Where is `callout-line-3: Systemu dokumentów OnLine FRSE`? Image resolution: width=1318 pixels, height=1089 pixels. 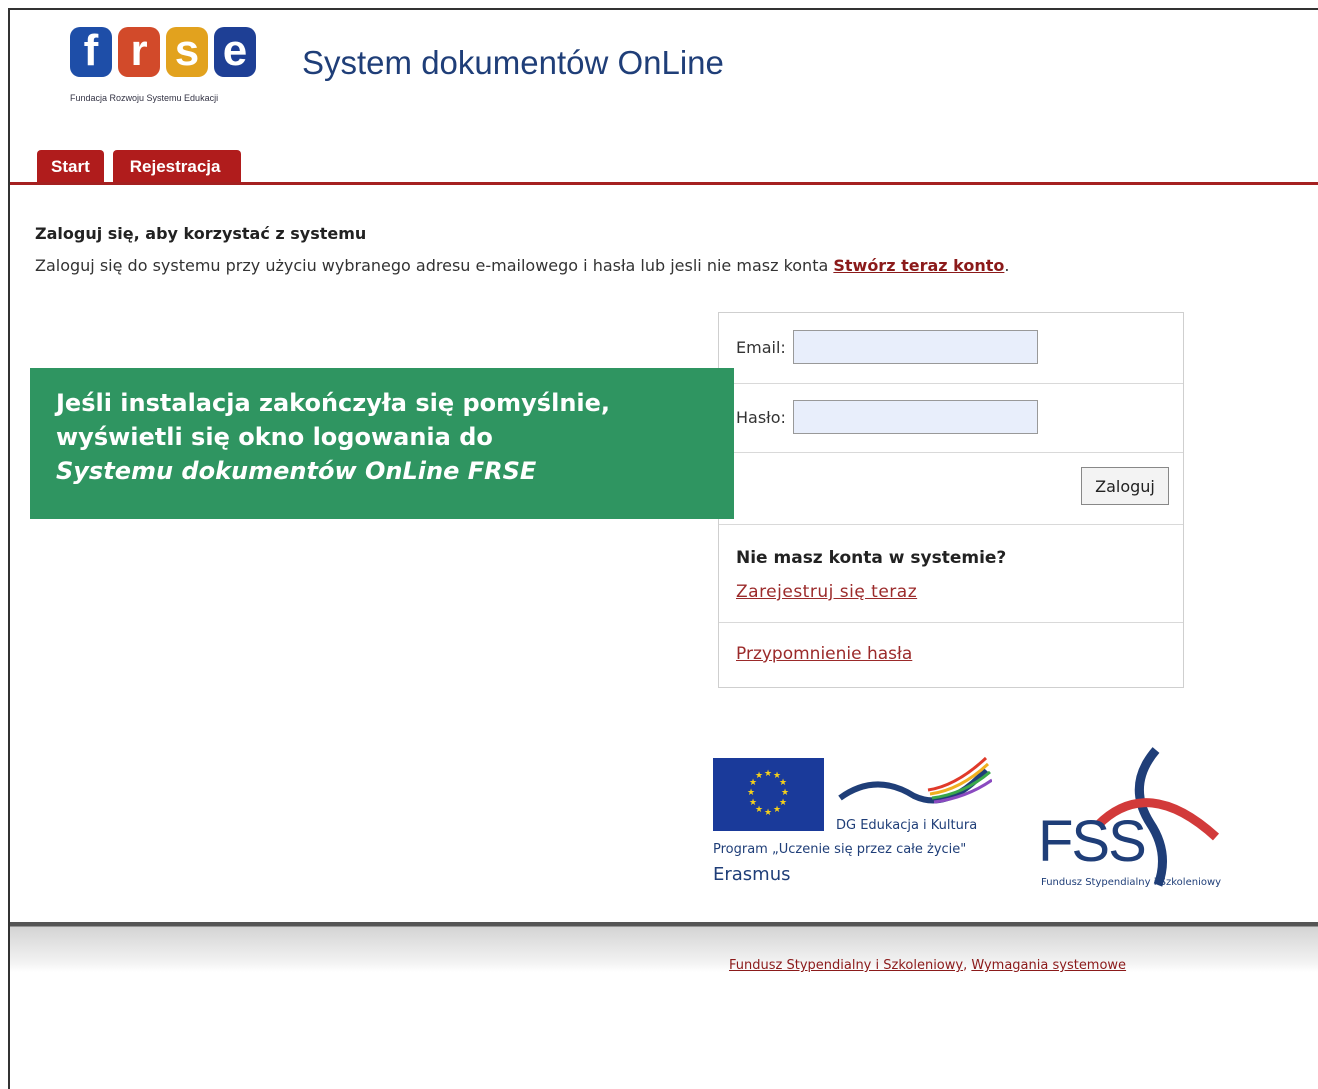 callout-line-3: Systemu dokumentów OnLine FRSE is located at coordinates (296, 471).